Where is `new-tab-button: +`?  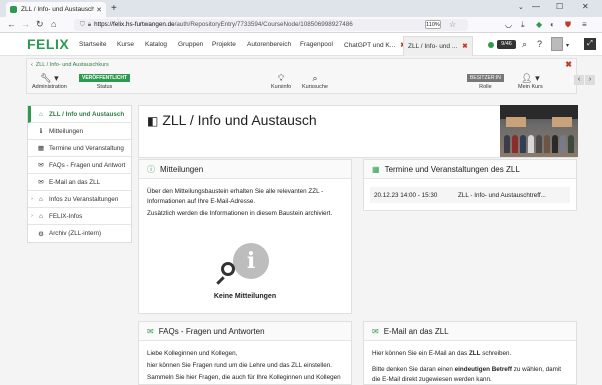 new-tab-button: + is located at coordinates (114, 8).